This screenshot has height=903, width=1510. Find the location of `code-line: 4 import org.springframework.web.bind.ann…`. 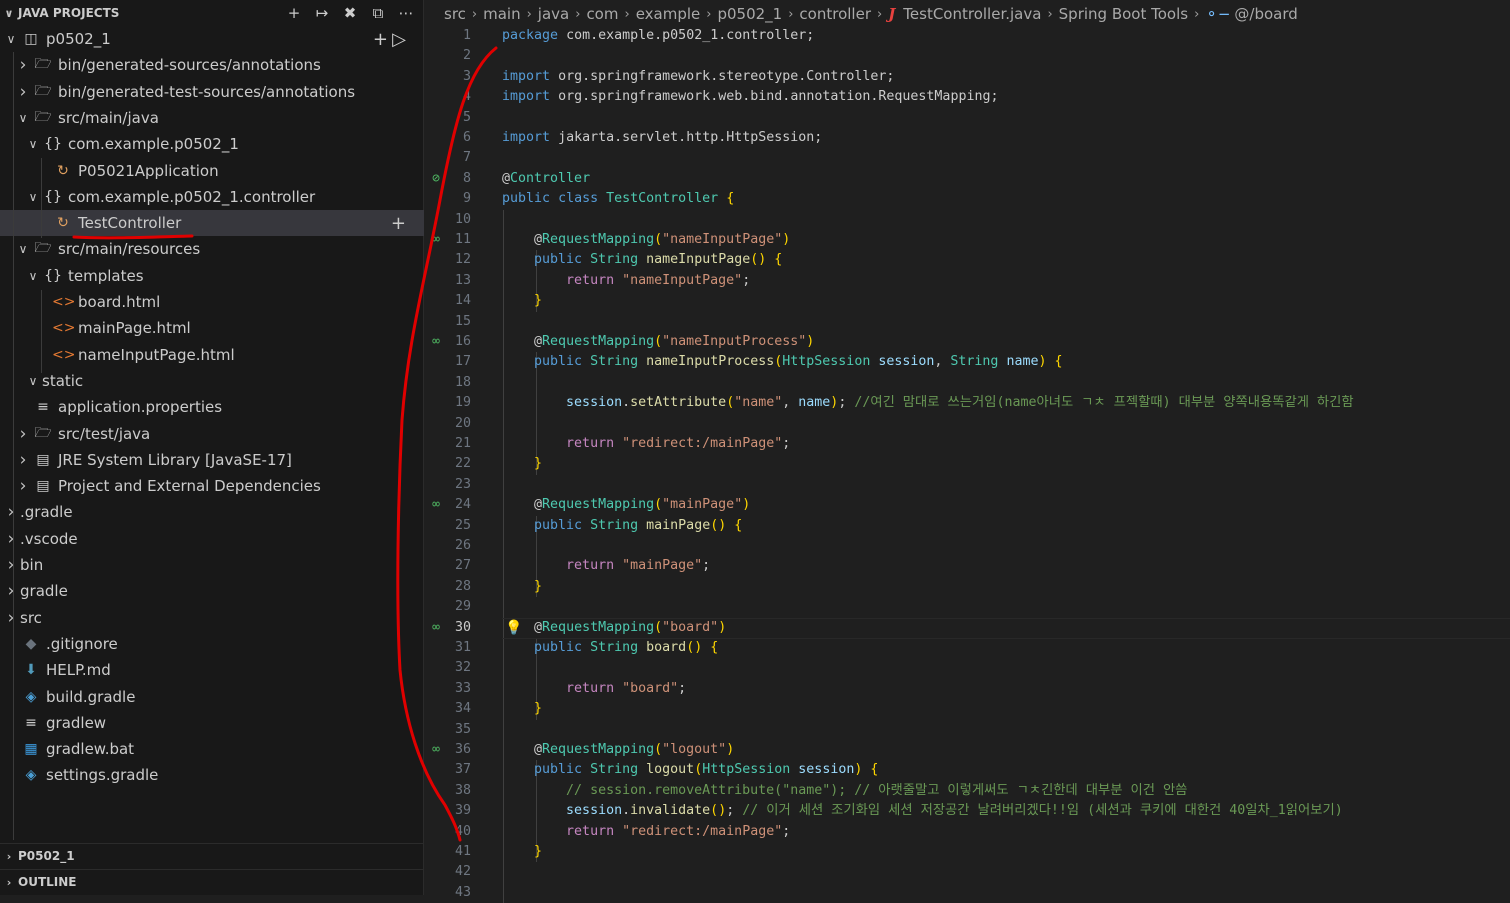

code-line: 4 import org.springframework.web.bind.ann… is located at coordinates (967, 97).